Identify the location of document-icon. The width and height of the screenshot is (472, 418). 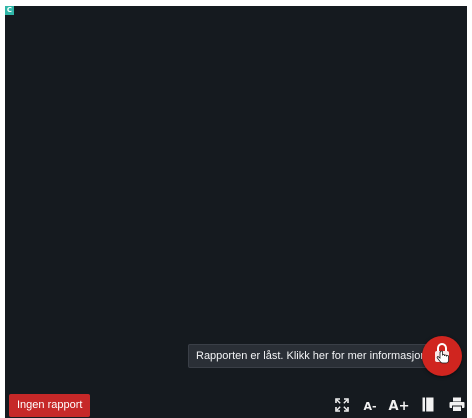
(428, 406).